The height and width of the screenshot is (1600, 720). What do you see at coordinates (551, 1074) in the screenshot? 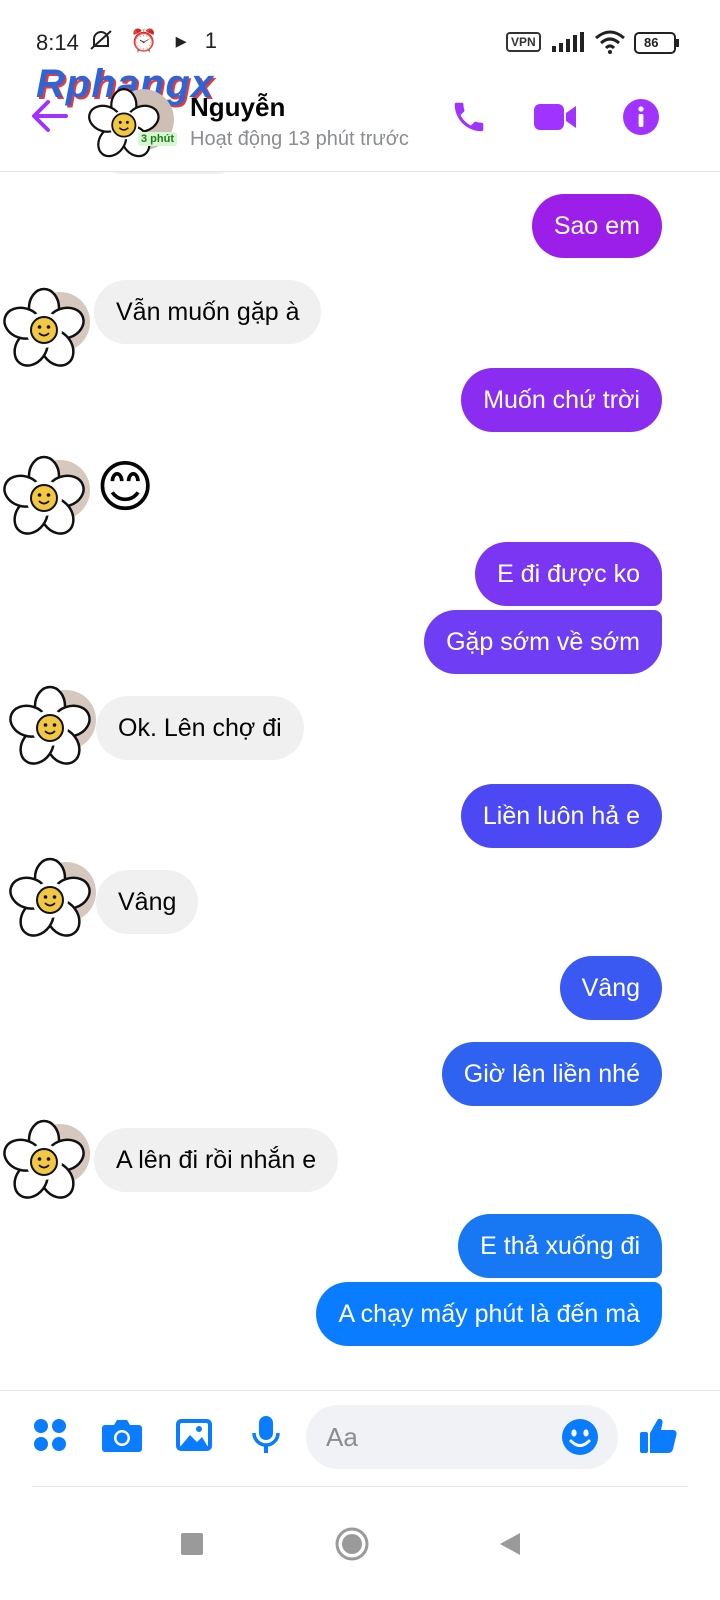
I see `message-bubble-outgoing: Giờ lên liền nhé` at bounding box center [551, 1074].